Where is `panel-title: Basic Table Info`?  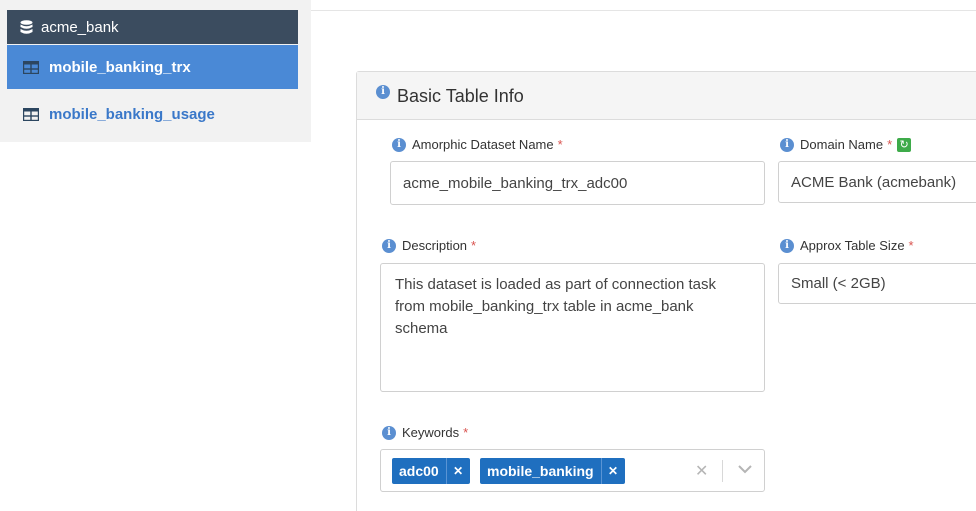 panel-title: Basic Table Info is located at coordinates (460, 96).